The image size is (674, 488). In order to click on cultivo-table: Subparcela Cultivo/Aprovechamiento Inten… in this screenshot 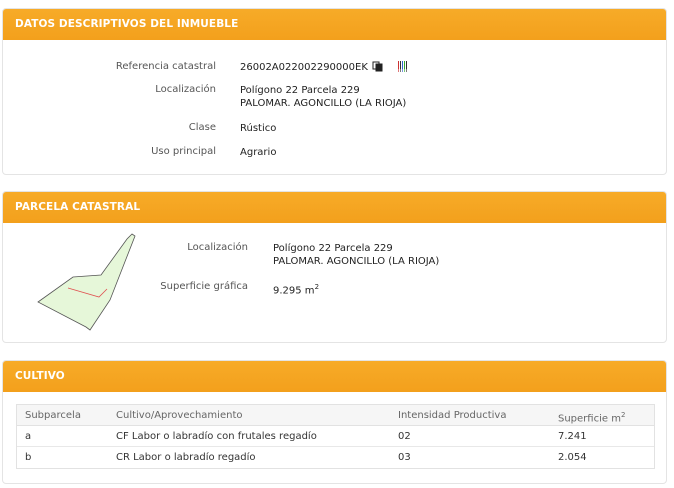, I will do `click(335, 436)`.